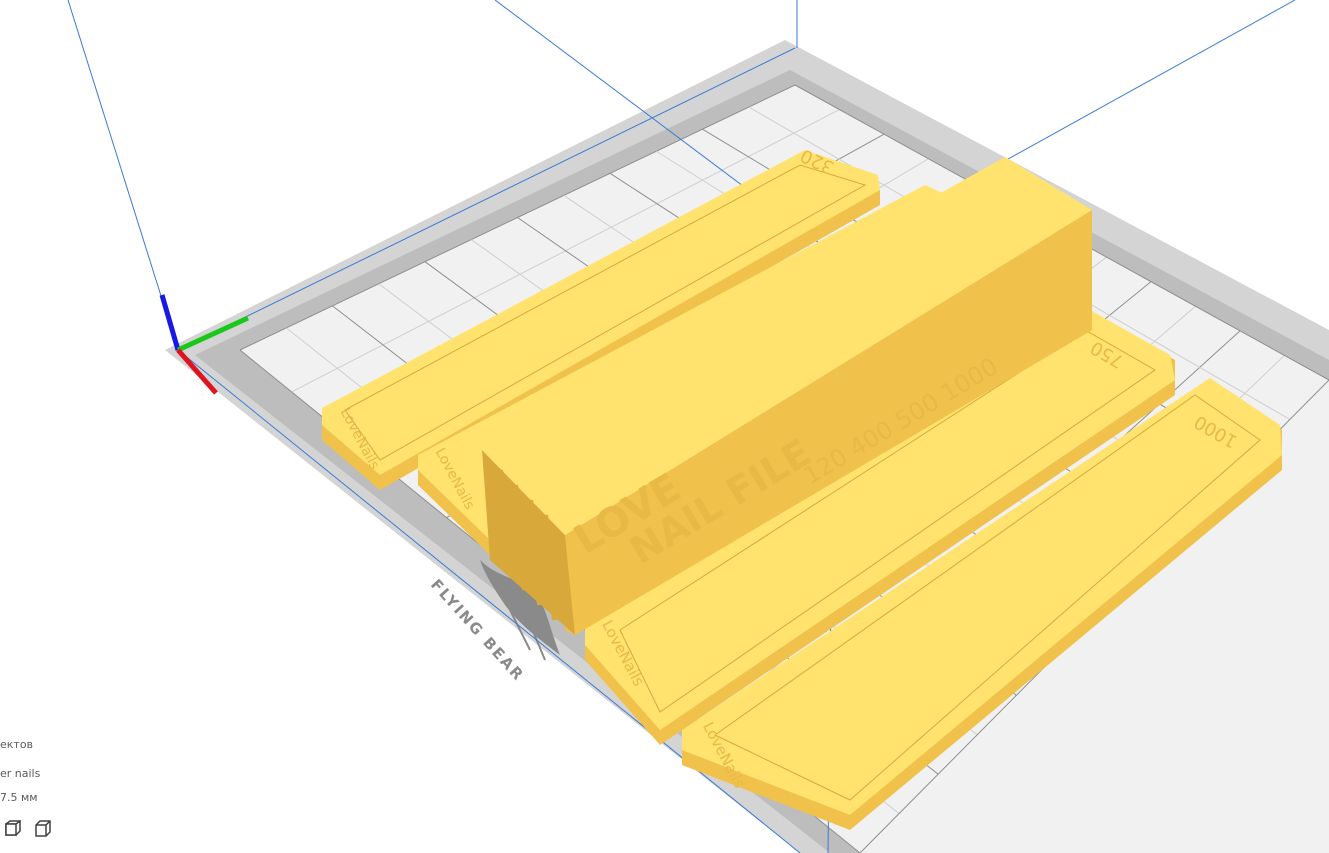 The width and height of the screenshot is (1329, 853). I want to click on axis-z-line, so click(170, 322).